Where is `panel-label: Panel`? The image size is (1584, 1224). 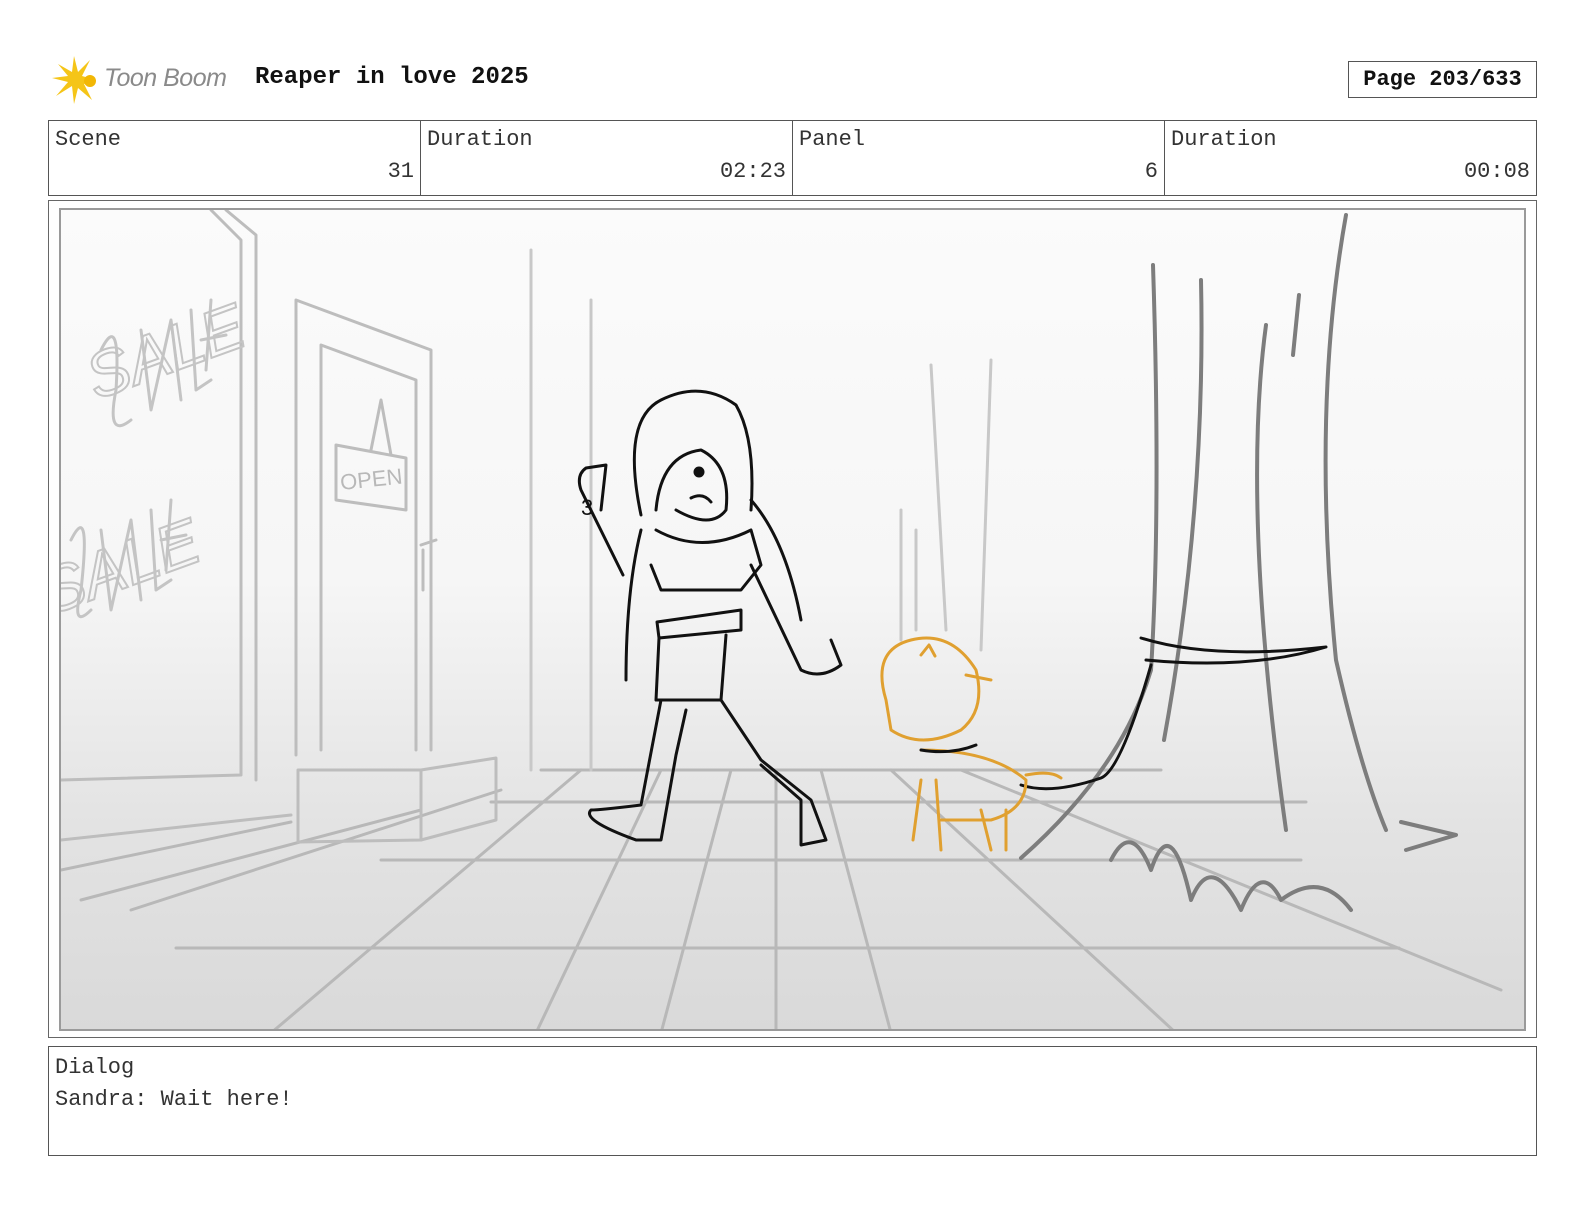
panel-label: Panel is located at coordinates (832, 139).